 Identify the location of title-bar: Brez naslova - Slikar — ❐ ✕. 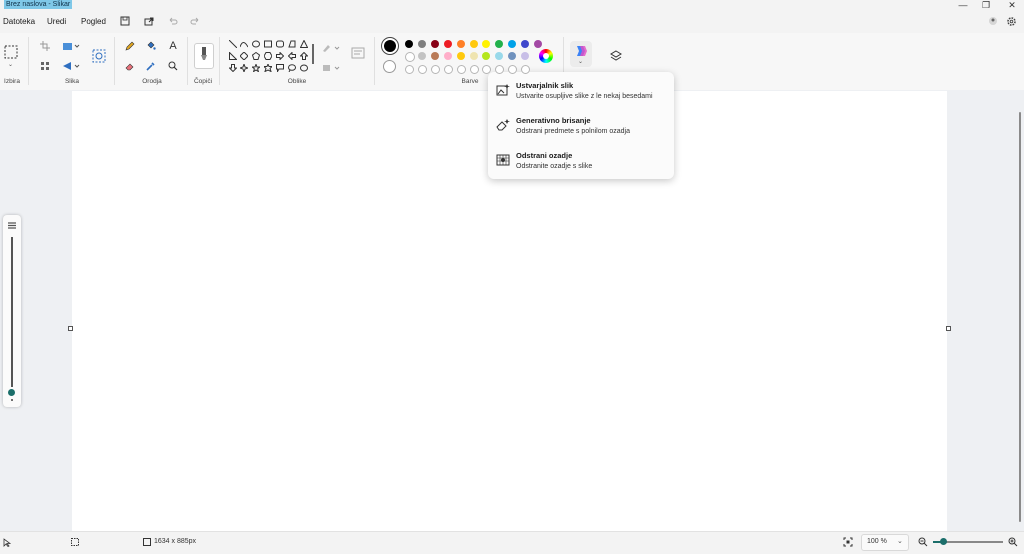
(512, 5).